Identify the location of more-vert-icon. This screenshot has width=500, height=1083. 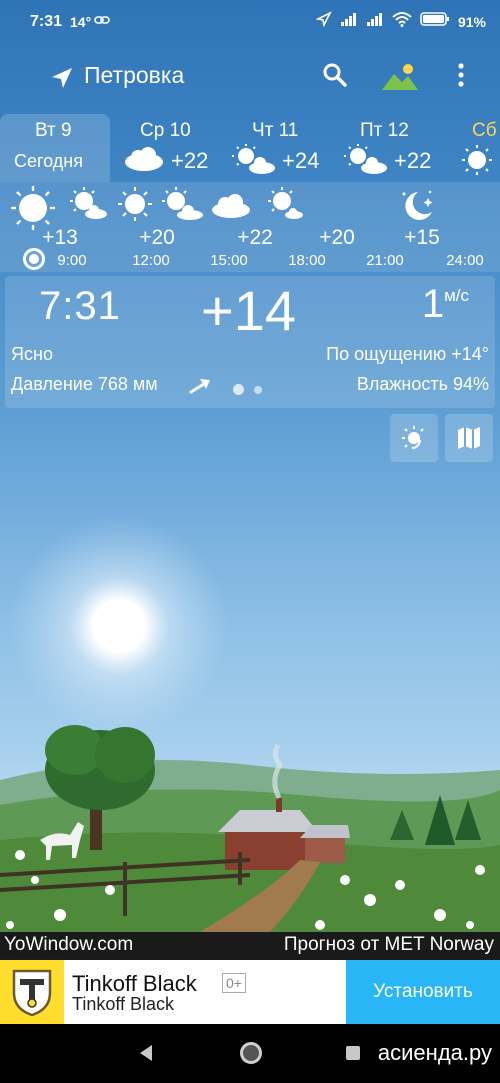
(466, 77).